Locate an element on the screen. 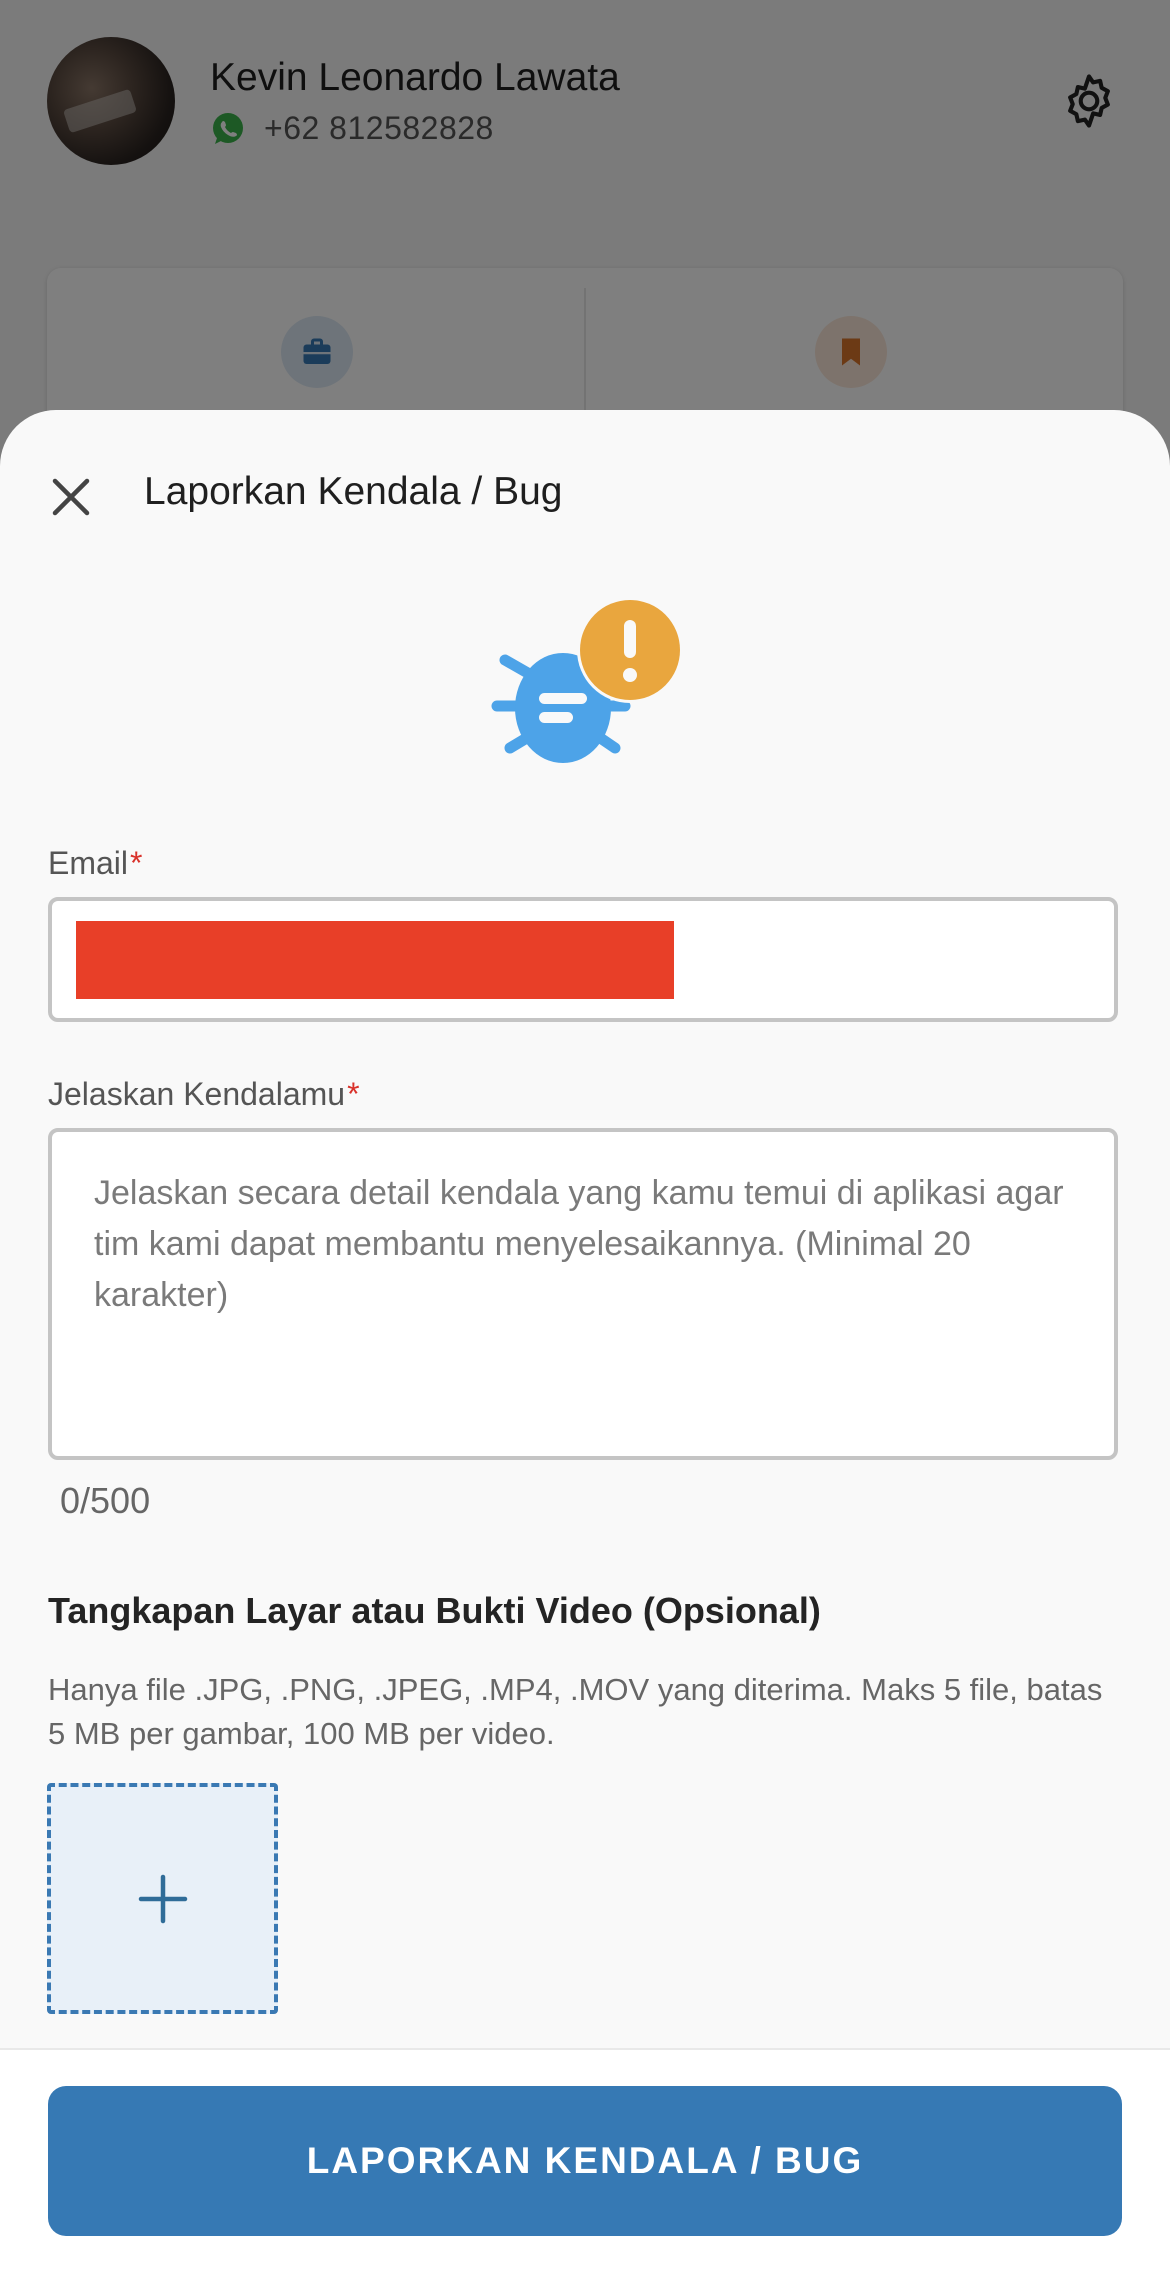  email-field is located at coordinates (583, 959).